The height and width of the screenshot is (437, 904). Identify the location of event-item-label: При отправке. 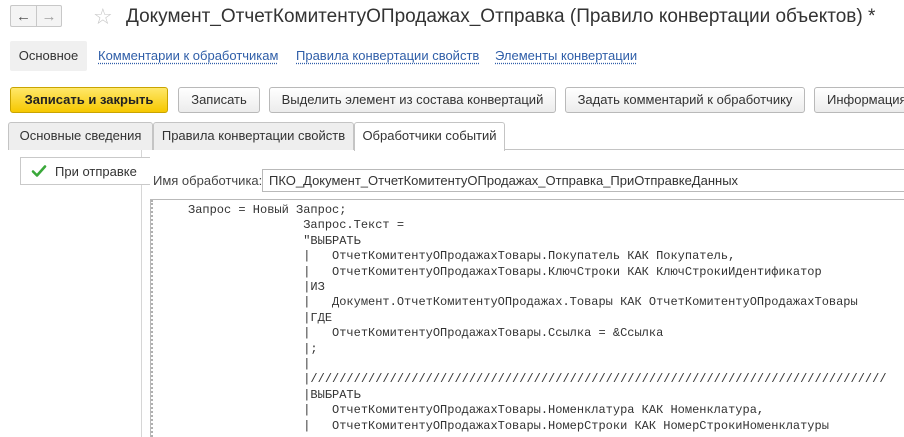
(96, 171).